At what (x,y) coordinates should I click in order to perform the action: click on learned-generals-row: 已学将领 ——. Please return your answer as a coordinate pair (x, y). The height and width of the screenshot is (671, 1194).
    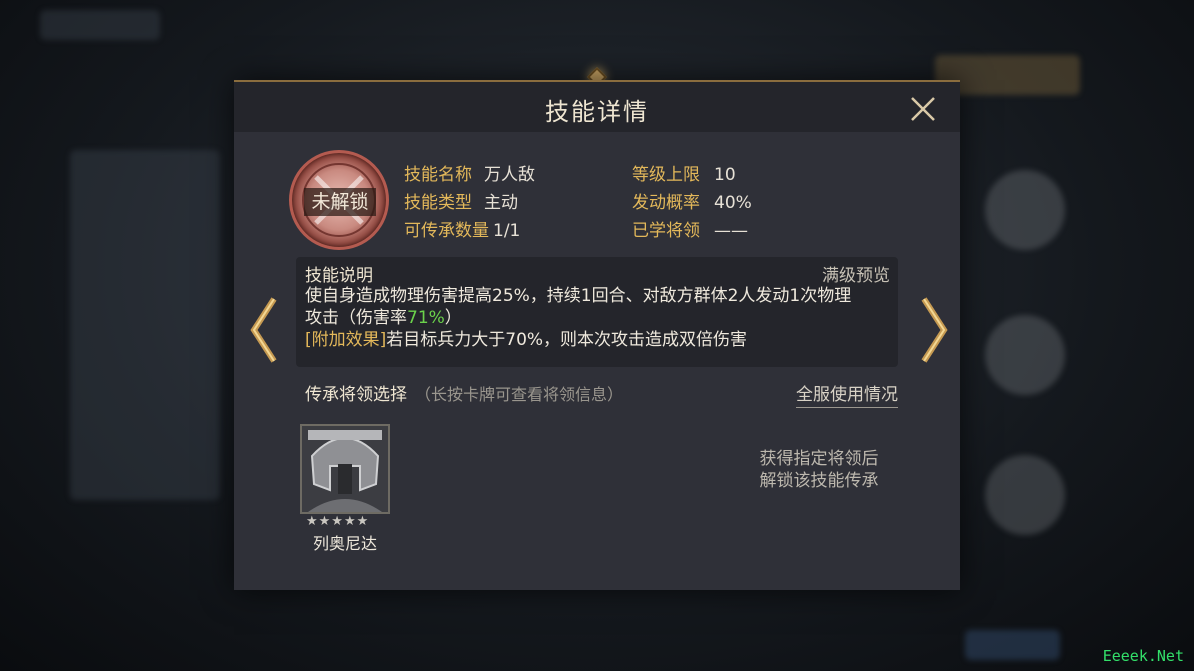
    Looking at the image, I should click on (690, 228).